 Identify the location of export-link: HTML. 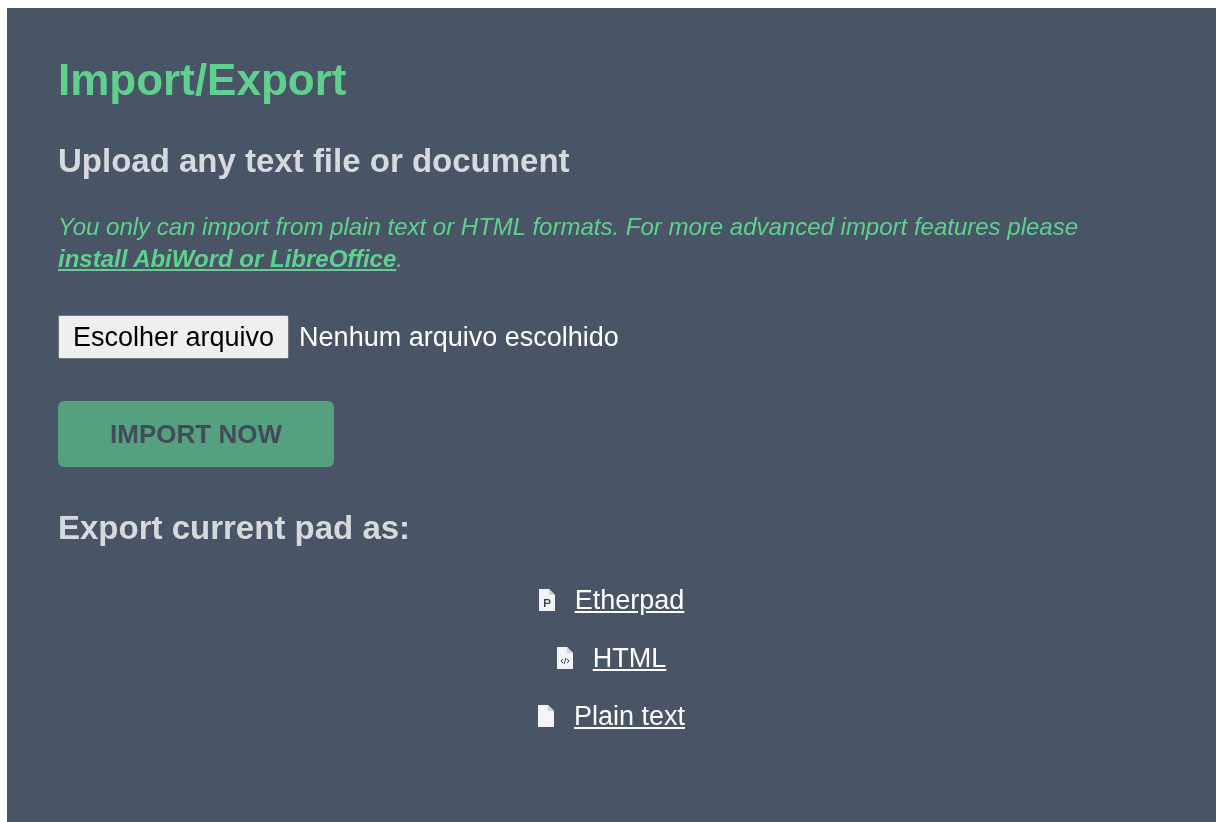
(629, 658).